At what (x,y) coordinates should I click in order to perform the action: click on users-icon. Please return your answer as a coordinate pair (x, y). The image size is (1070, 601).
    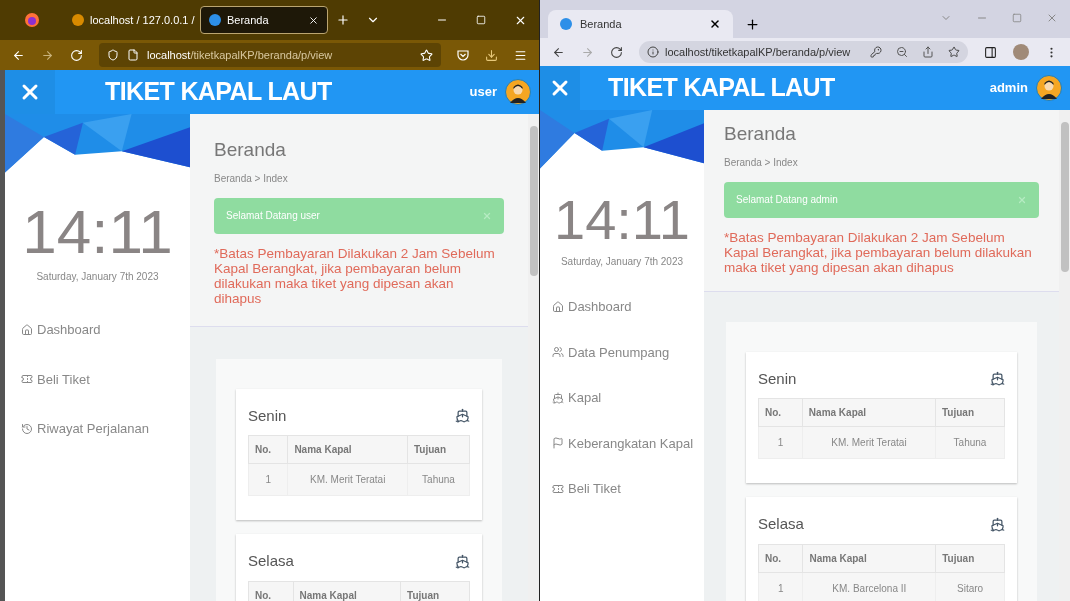
    Looking at the image, I should click on (558, 352).